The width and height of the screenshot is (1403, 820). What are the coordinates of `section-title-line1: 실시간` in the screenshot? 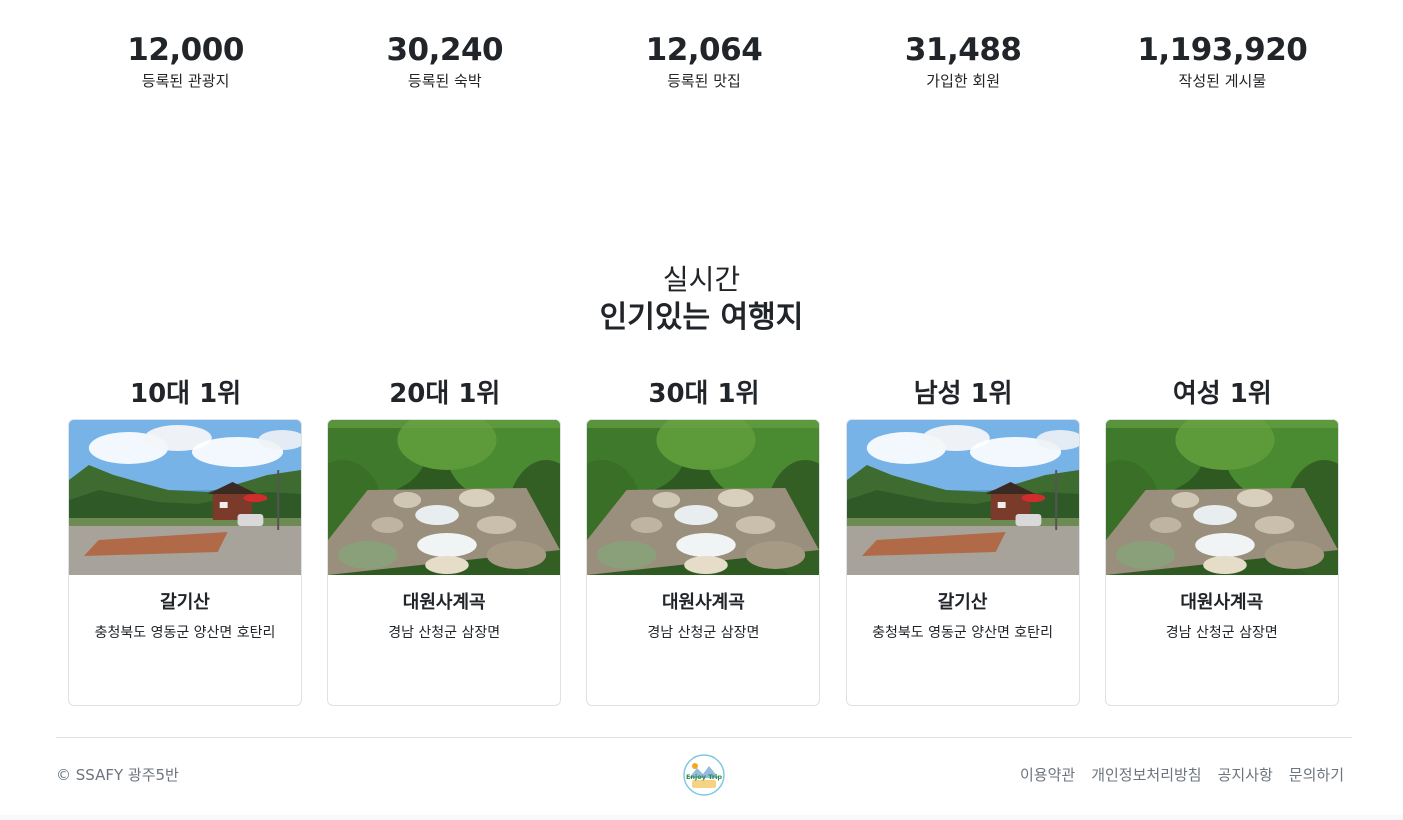 It's located at (701, 279).